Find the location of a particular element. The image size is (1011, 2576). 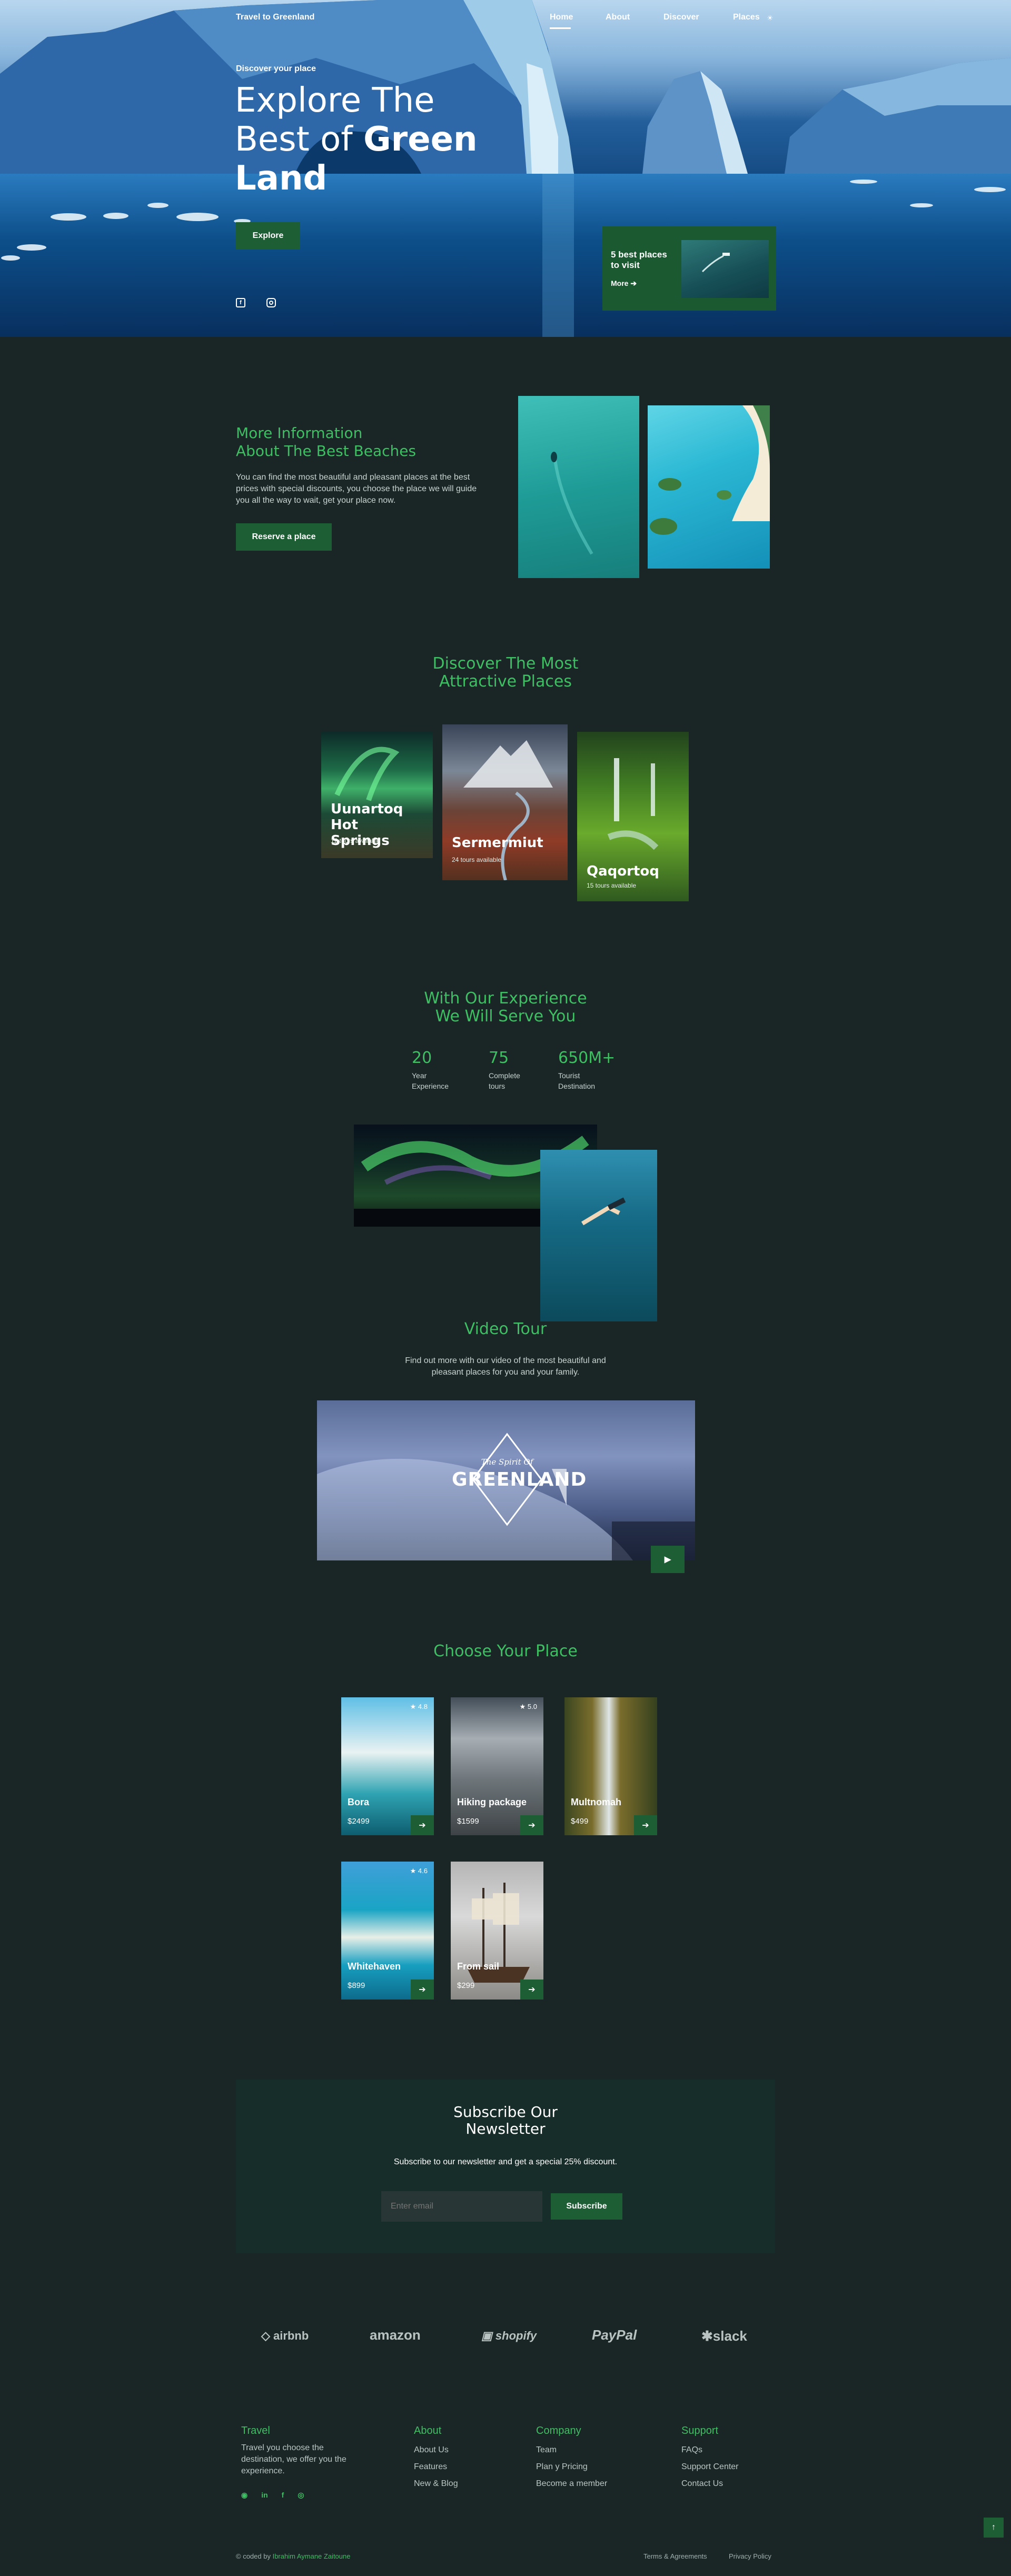

brand-amazon: amazon is located at coordinates (395, 2335).